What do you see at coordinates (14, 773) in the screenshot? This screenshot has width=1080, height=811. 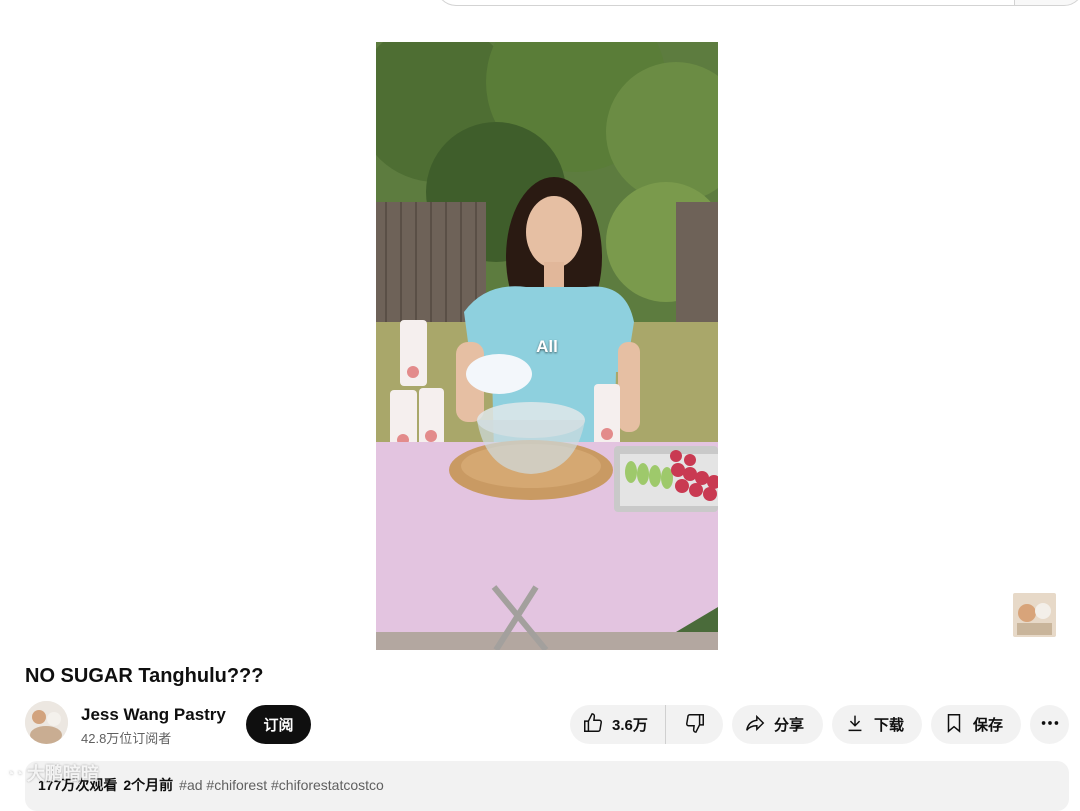 I see `watermark-logo-icon: ◔◔` at bounding box center [14, 773].